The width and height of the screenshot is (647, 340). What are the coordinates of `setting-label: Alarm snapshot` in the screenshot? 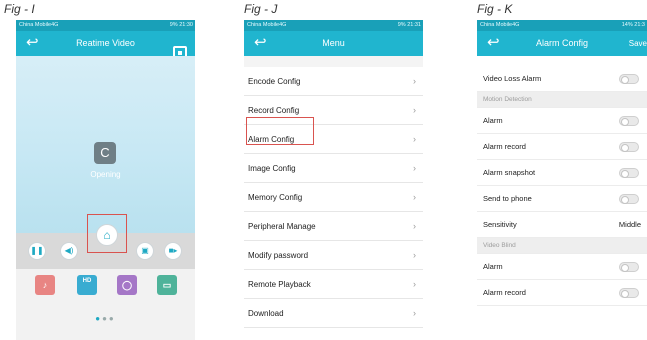 It's located at (509, 172).